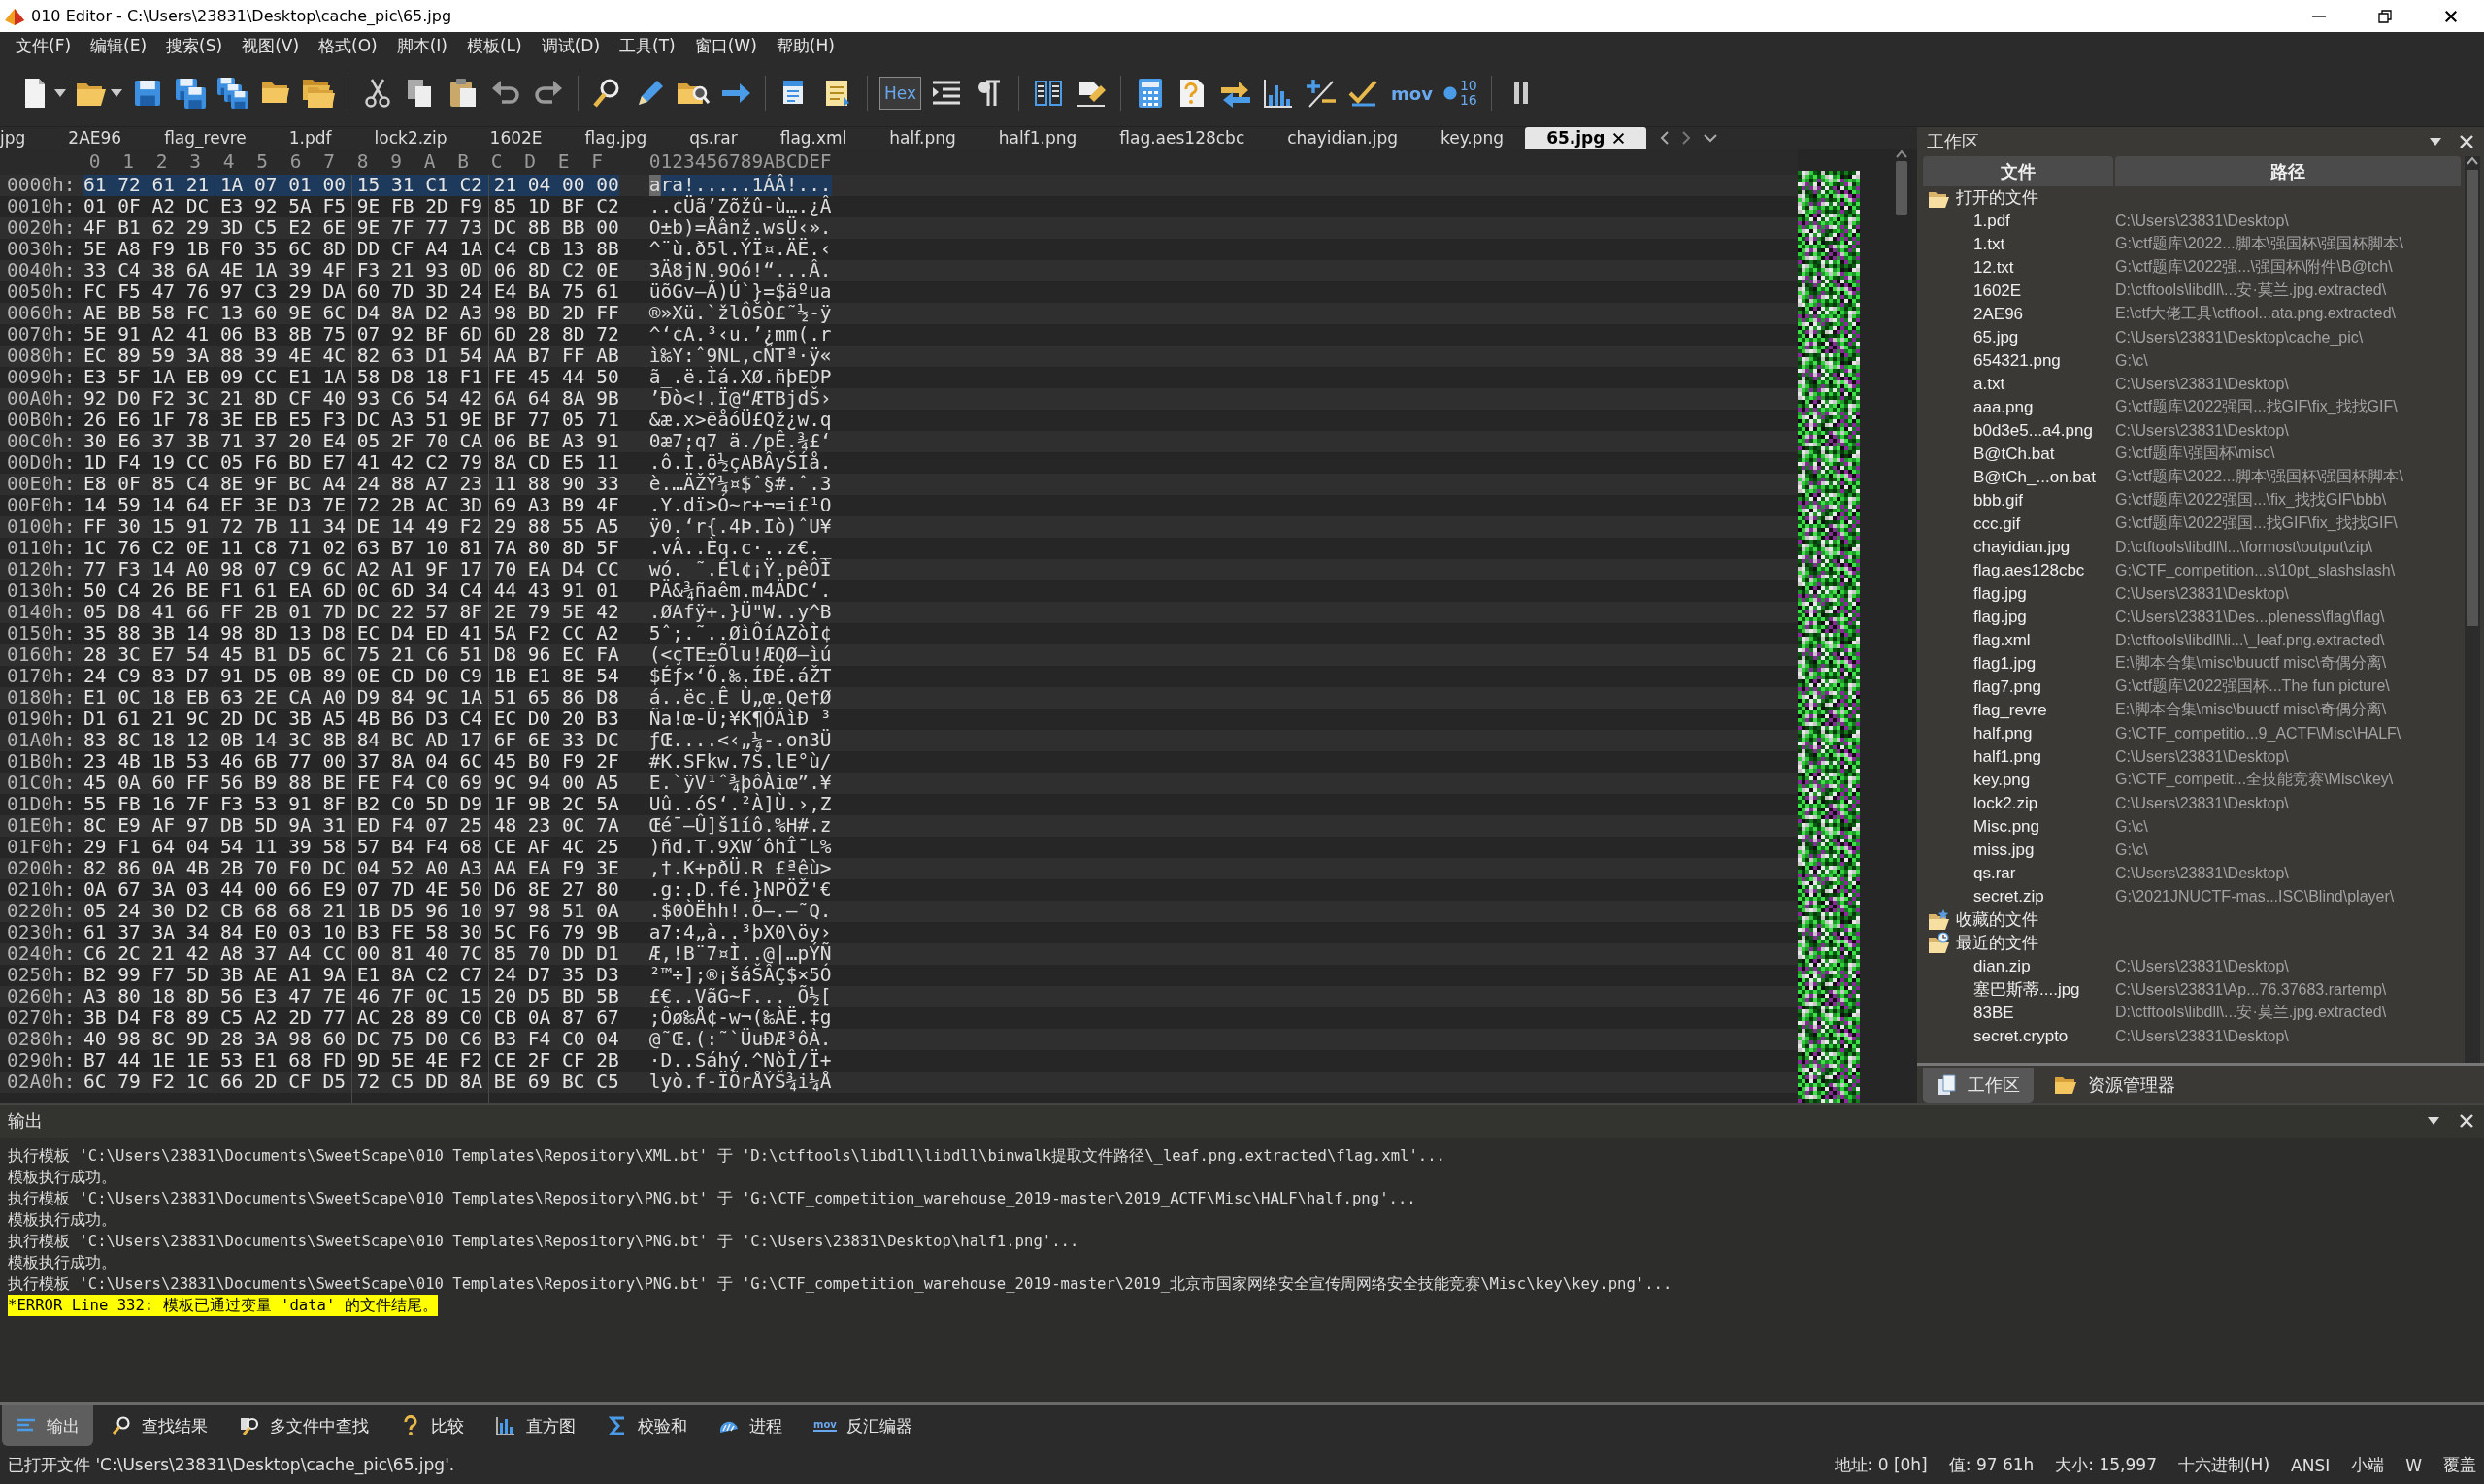 This screenshot has height=1484, width=2484. What do you see at coordinates (2288, 170) in the screenshot?
I see `column-header: 路径` at bounding box center [2288, 170].